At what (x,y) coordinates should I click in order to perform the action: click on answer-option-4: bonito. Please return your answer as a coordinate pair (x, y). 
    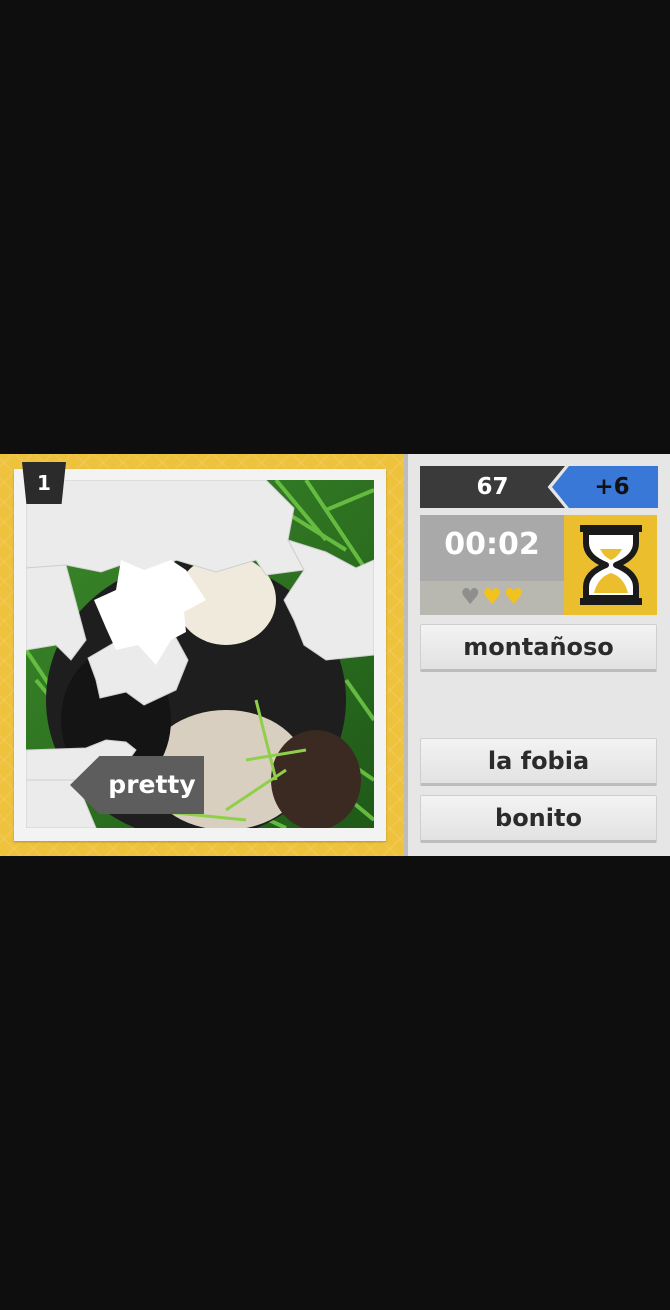
    Looking at the image, I should click on (538, 819).